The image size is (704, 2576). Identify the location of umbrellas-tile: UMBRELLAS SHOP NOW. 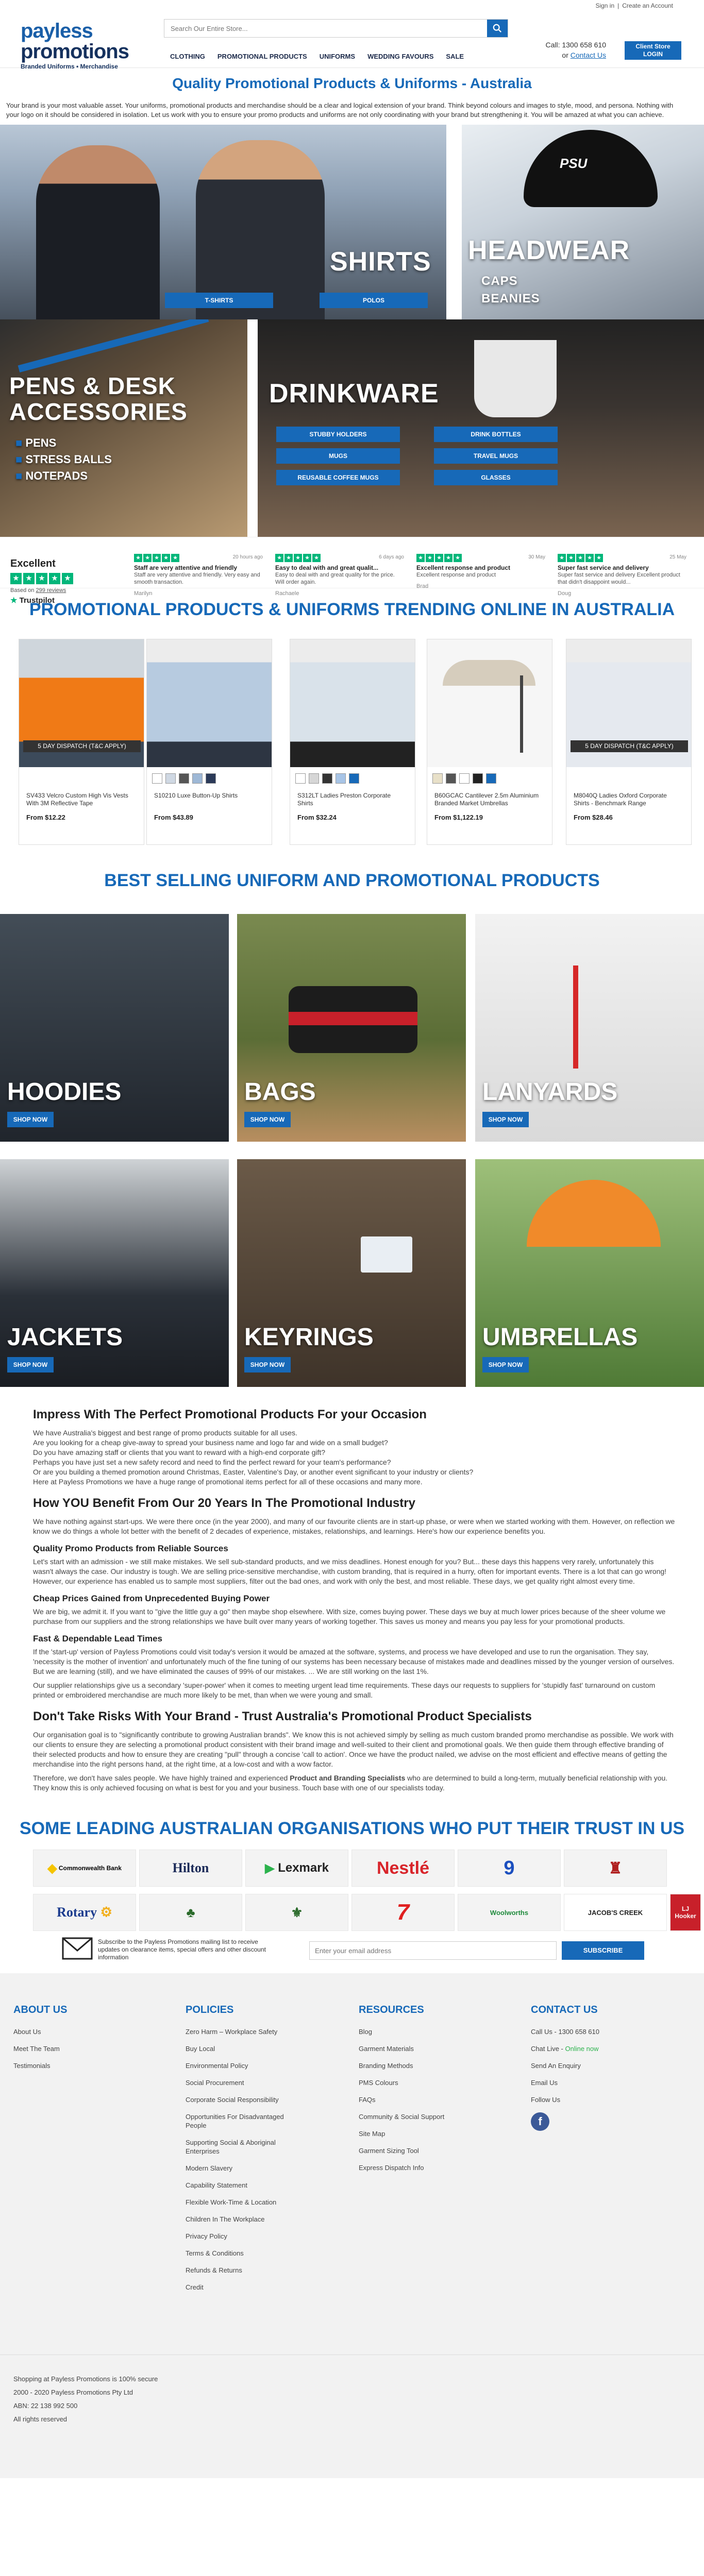
(590, 1273).